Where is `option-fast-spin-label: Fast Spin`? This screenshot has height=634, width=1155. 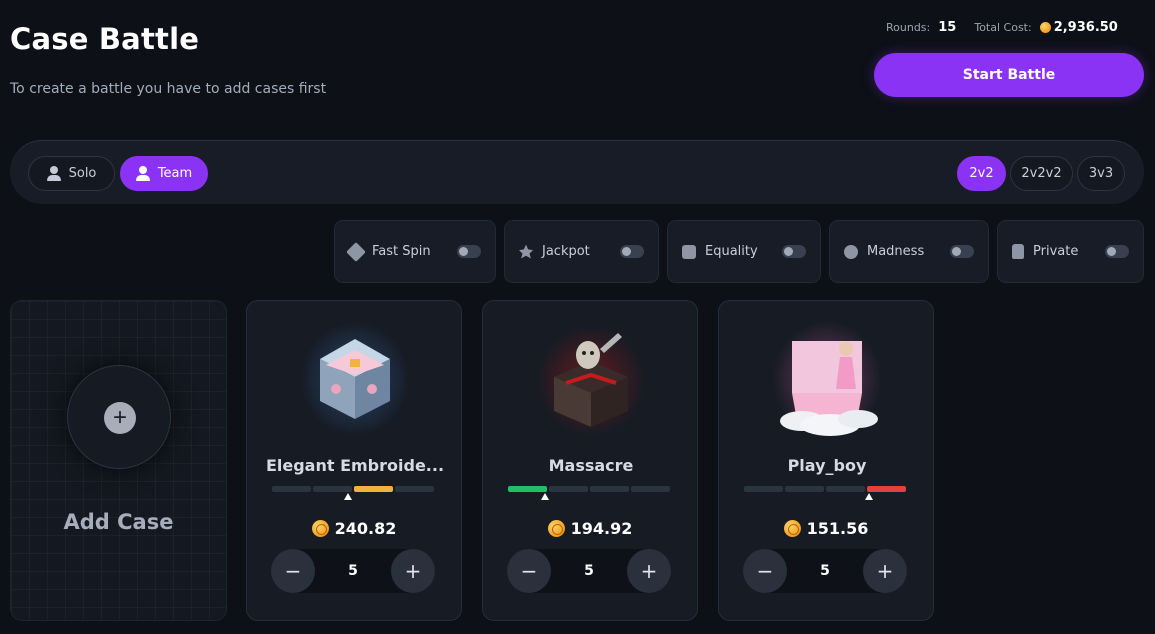
option-fast-spin-label: Fast Spin is located at coordinates (401, 251).